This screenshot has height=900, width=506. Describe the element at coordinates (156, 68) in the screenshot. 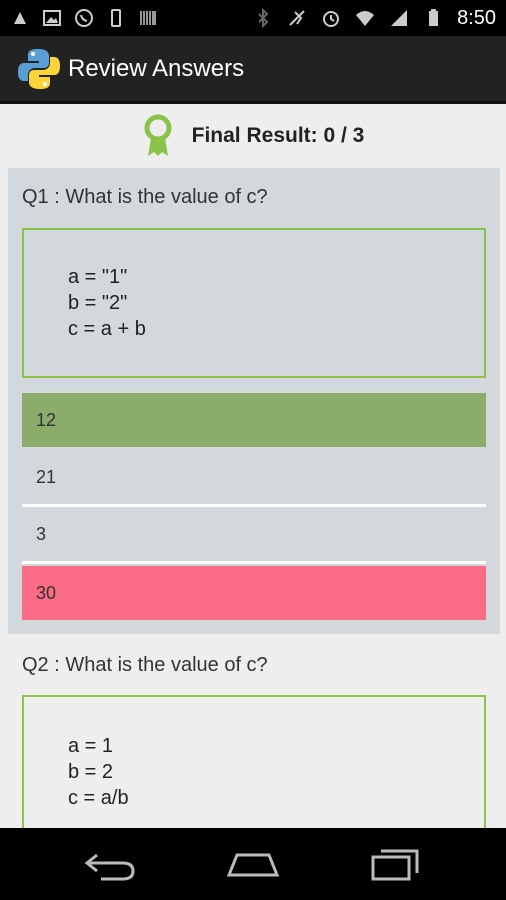

I see `page-title: Review Answers` at that location.